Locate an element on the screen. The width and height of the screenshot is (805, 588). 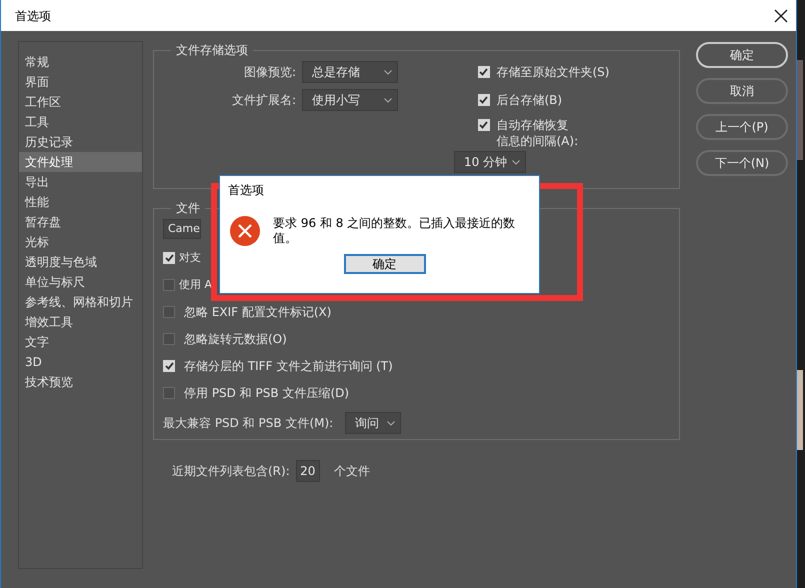
field-label: 文件扩展名: is located at coordinates (263, 100).